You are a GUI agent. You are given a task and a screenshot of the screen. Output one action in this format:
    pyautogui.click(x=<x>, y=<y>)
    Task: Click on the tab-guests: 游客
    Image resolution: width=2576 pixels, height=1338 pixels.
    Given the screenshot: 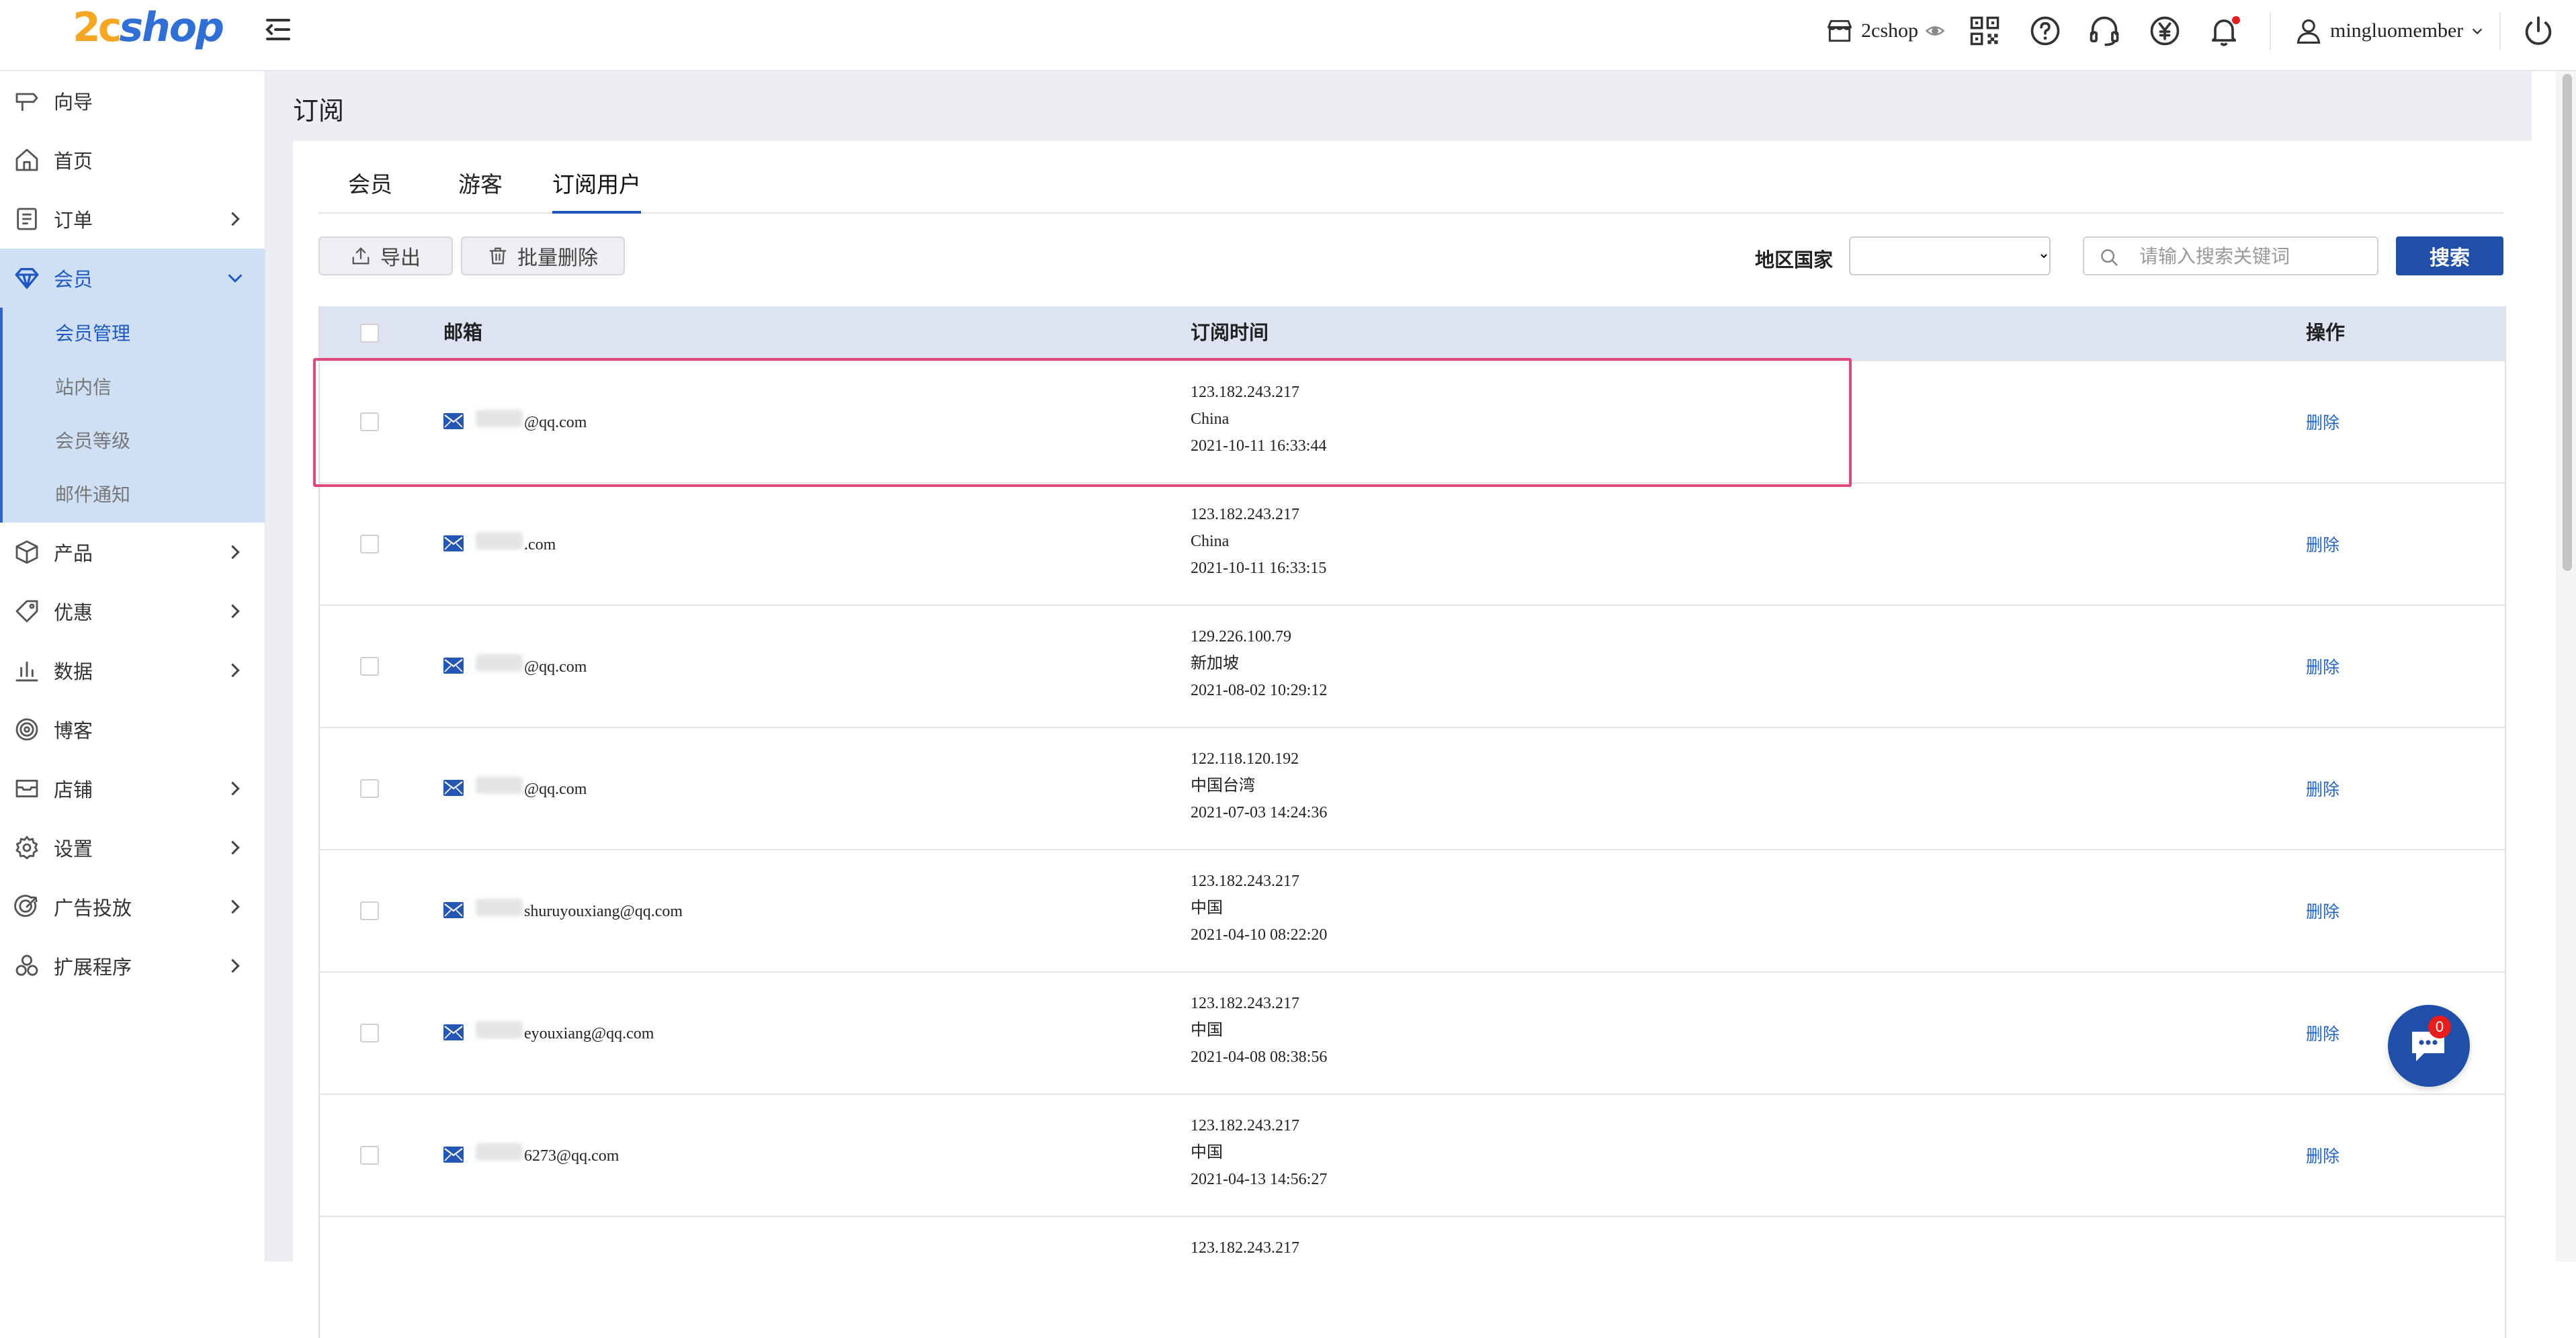 What is the action you would take?
    pyautogui.click(x=480, y=189)
    